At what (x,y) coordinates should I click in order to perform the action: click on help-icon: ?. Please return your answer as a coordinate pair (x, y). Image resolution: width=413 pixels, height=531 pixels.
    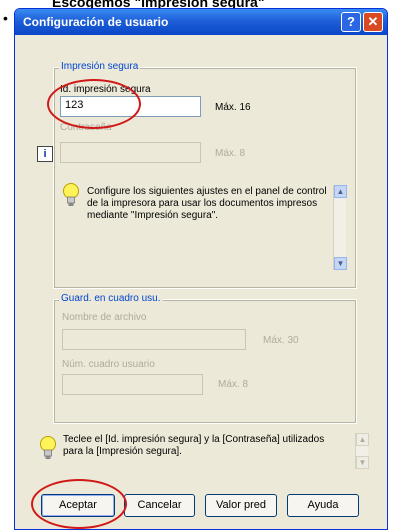
    Looking at the image, I should click on (351, 22).